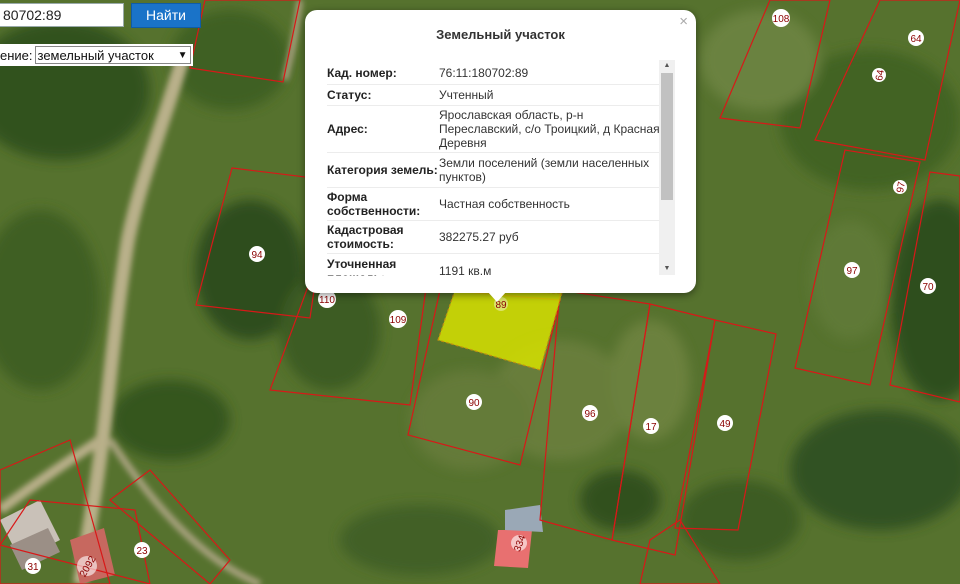  I want to click on layer-selector: ение: земельный участок ▼, so click(96, 55).